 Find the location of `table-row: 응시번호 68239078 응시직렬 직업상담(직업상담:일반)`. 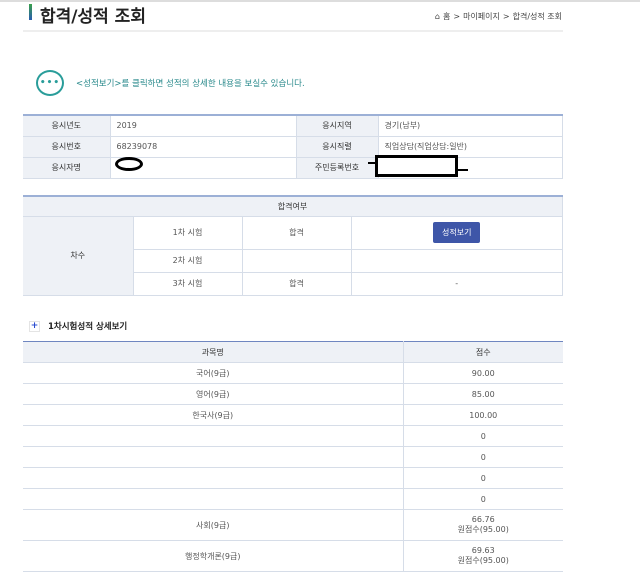

table-row: 응시번호 68239078 응시직렬 직업상담(직업상담:일반) is located at coordinates (293, 147).